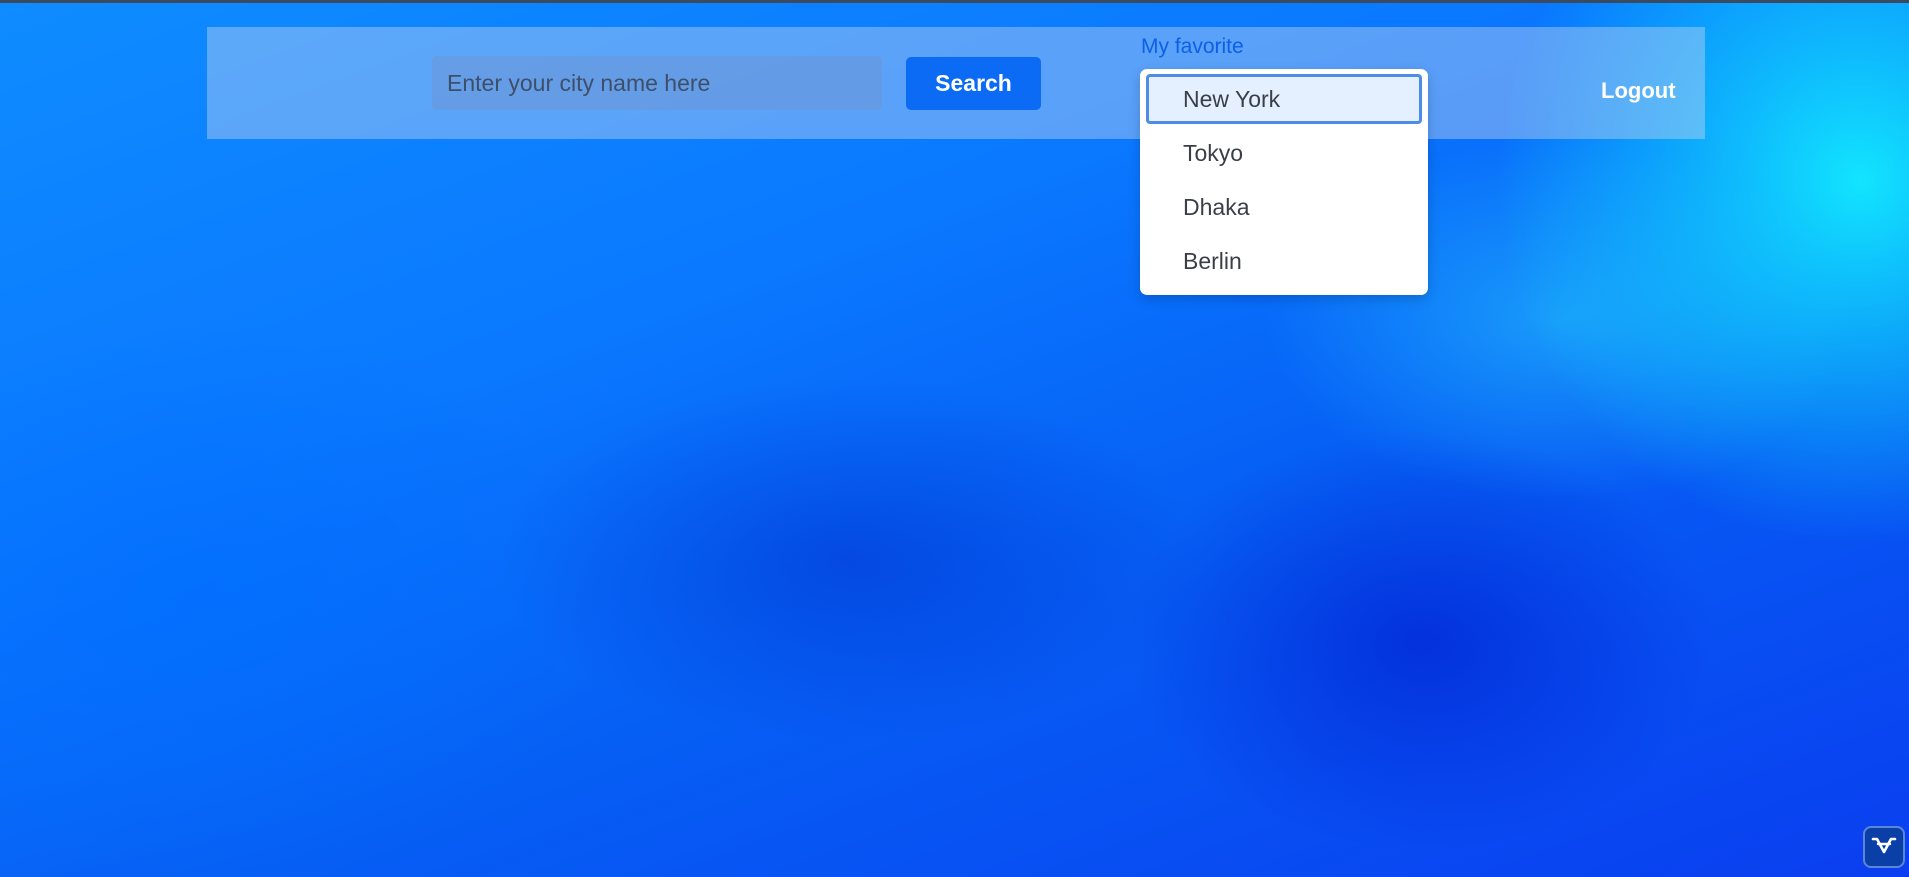  What do you see at coordinates (1192, 47) in the screenshot?
I see `my-favorite-dropdown-toggle: My favorite` at bounding box center [1192, 47].